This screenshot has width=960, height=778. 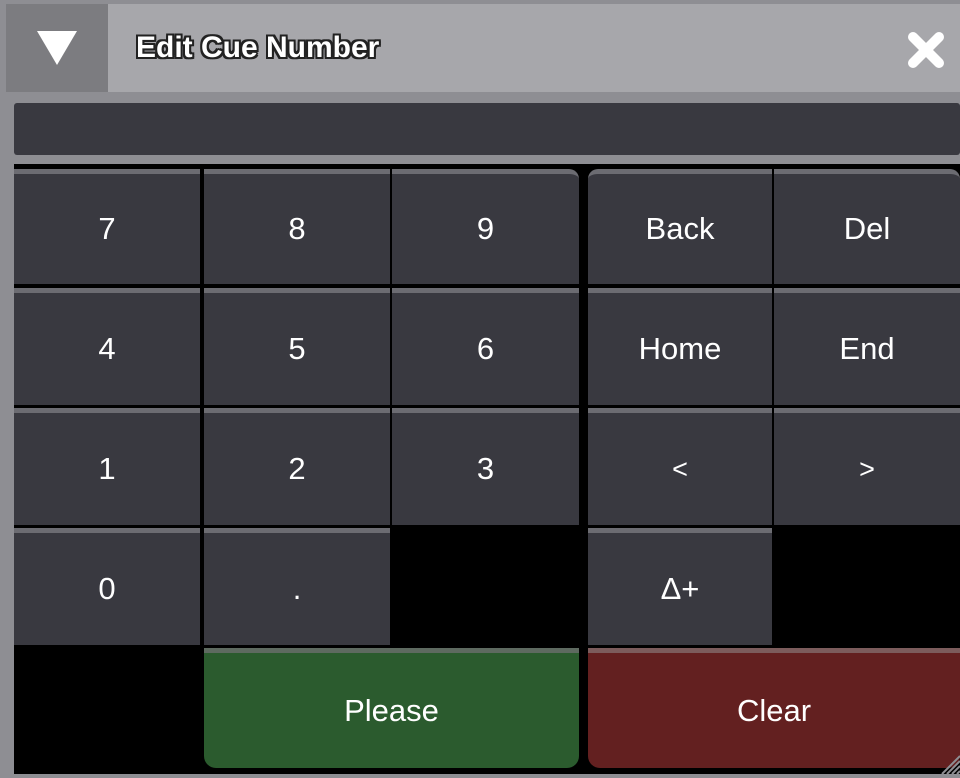 I want to click on cursor-right-key: >, so click(x=867, y=466).